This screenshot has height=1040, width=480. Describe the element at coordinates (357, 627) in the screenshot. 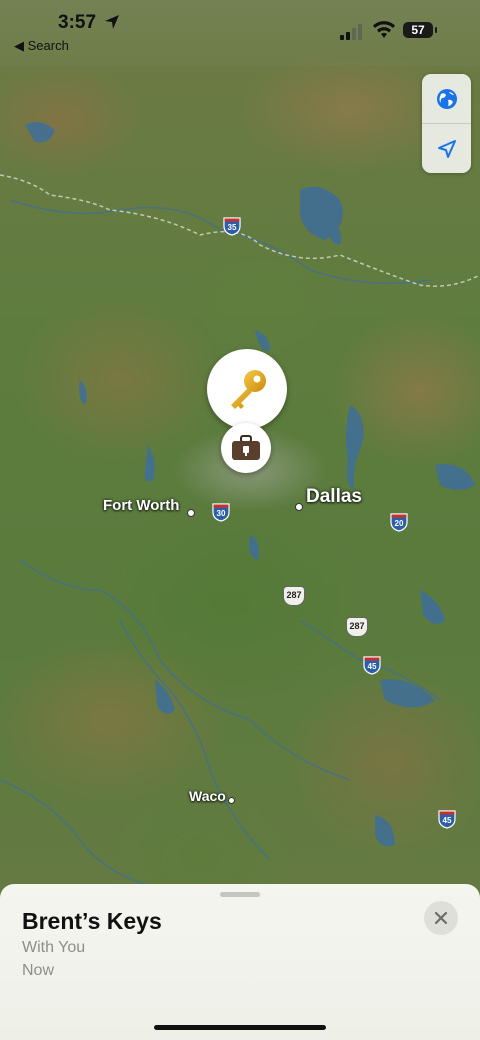

I see `us-287-shield-east: 287` at that location.